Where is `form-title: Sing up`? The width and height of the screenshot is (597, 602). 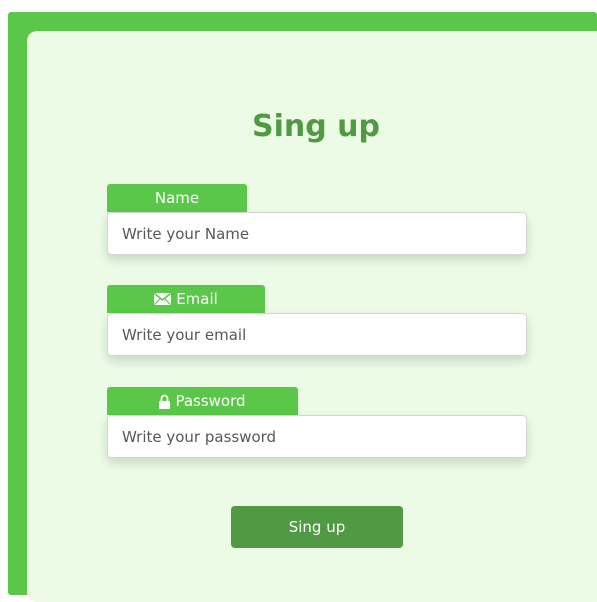
form-title: Sing up is located at coordinates (316, 126).